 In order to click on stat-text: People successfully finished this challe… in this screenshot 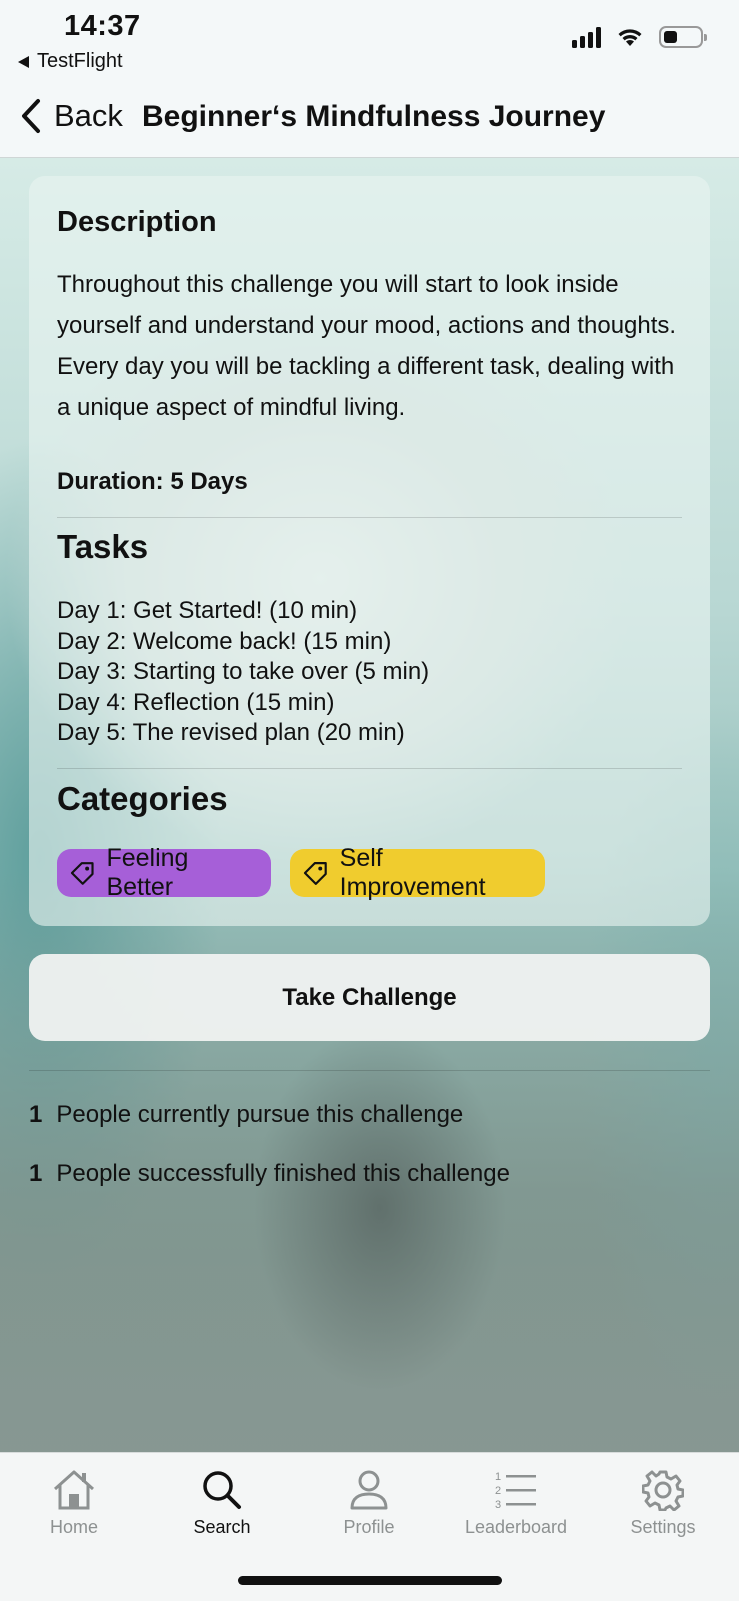, I will do `click(283, 1173)`.